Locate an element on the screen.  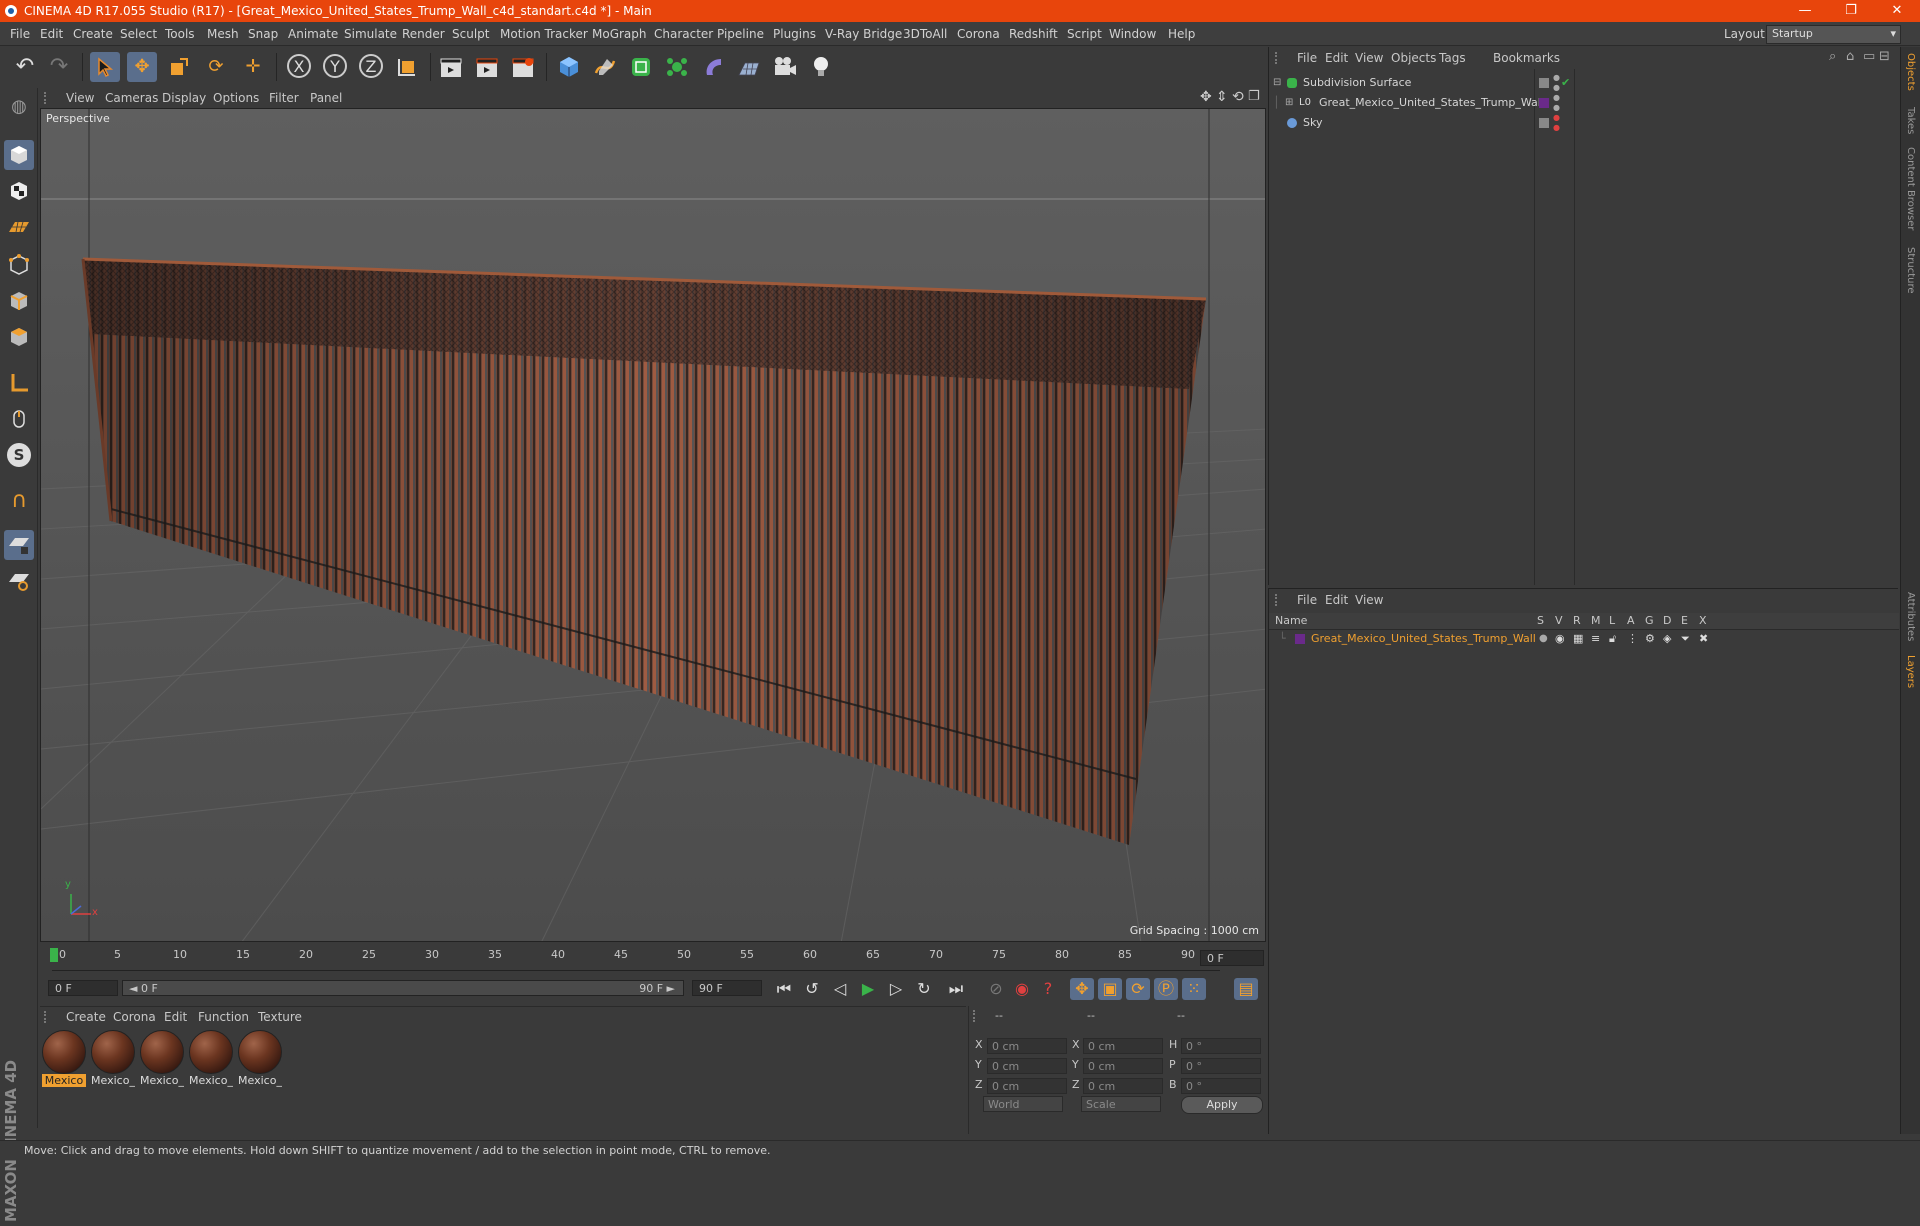
material-menu-function: Function is located at coordinates (223, 1017).